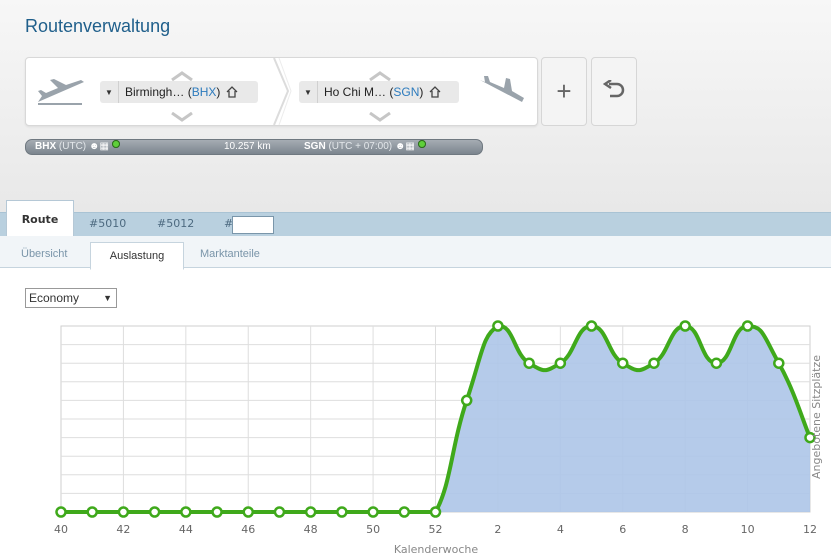  I want to click on x-tick-label: 10, so click(748, 529).